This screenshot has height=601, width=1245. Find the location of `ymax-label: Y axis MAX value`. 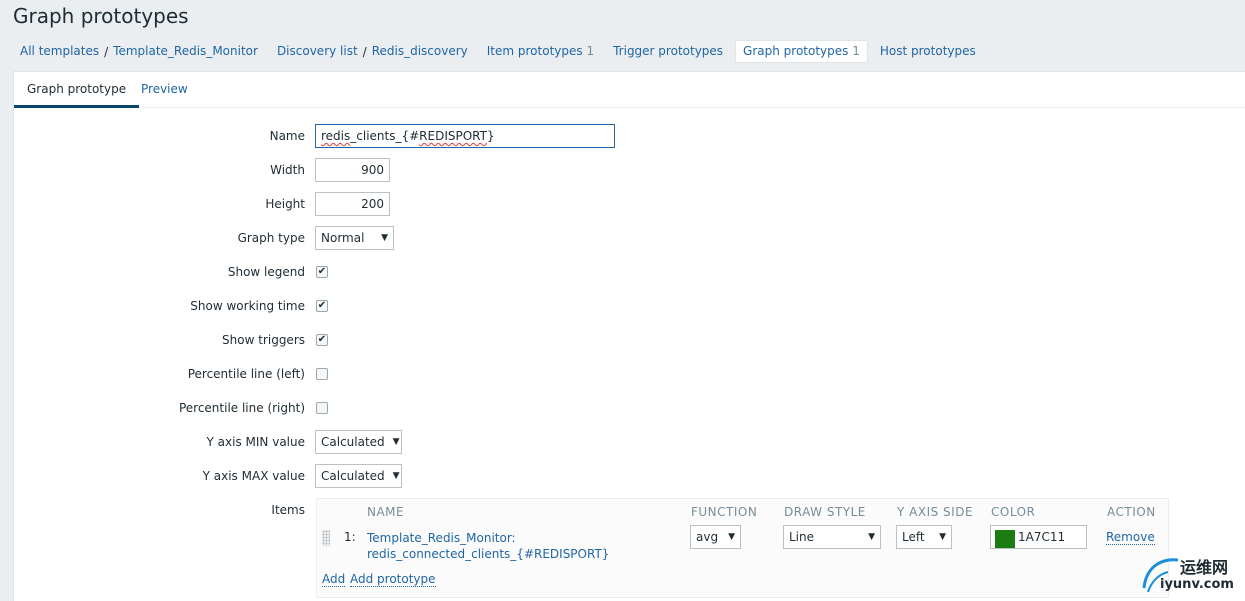

ymax-label: Y axis MAX value is located at coordinates (253, 476).